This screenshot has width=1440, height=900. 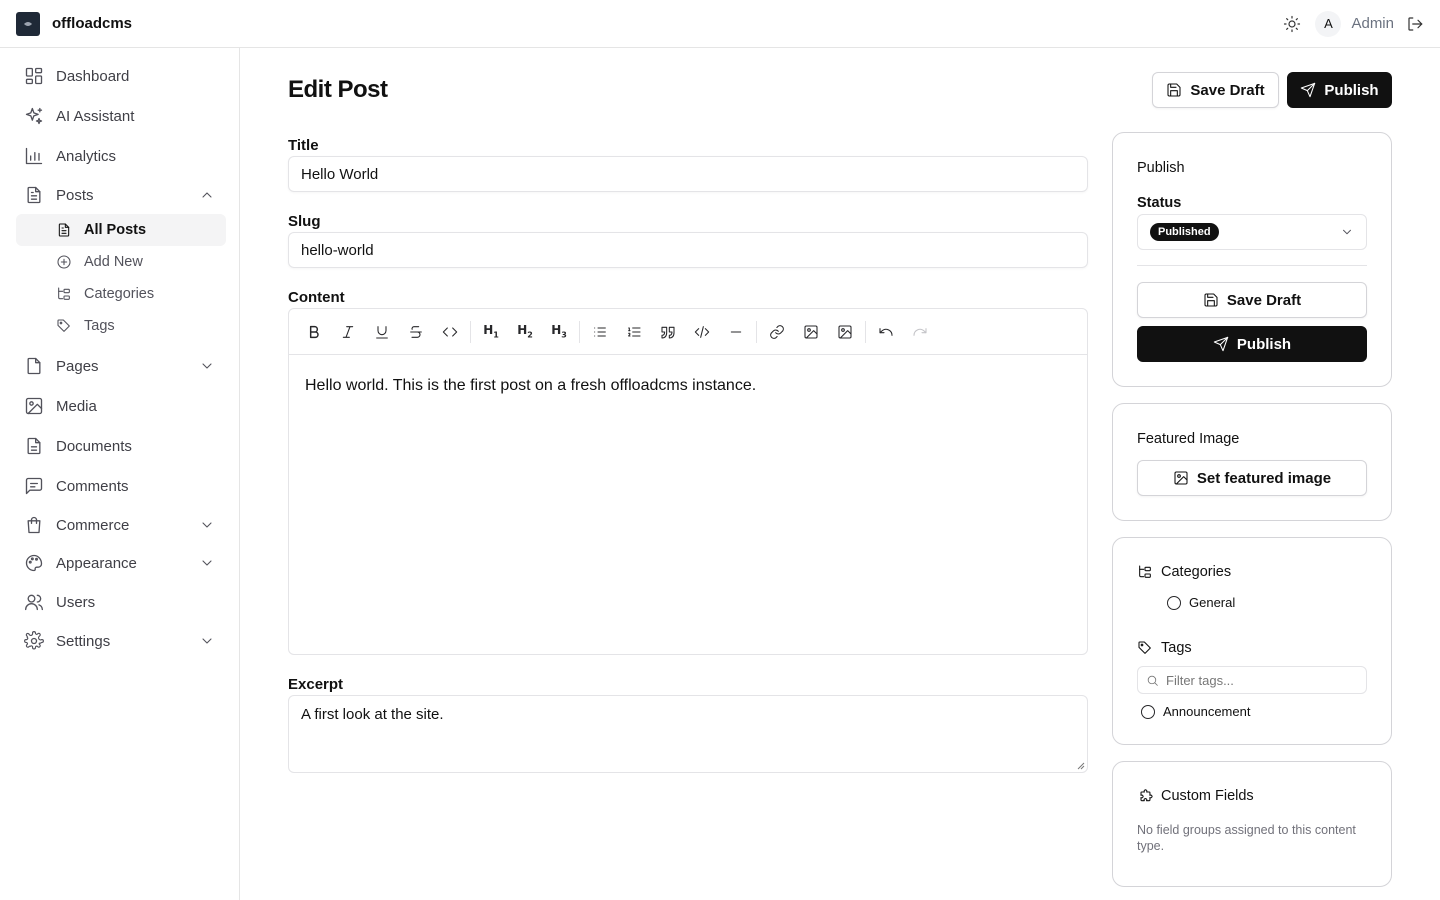 What do you see at coordinates (121, 230) in the screenshot?
I see `sidebar-subitem-all-posts: All Posts` at bounding box center [121, 230].